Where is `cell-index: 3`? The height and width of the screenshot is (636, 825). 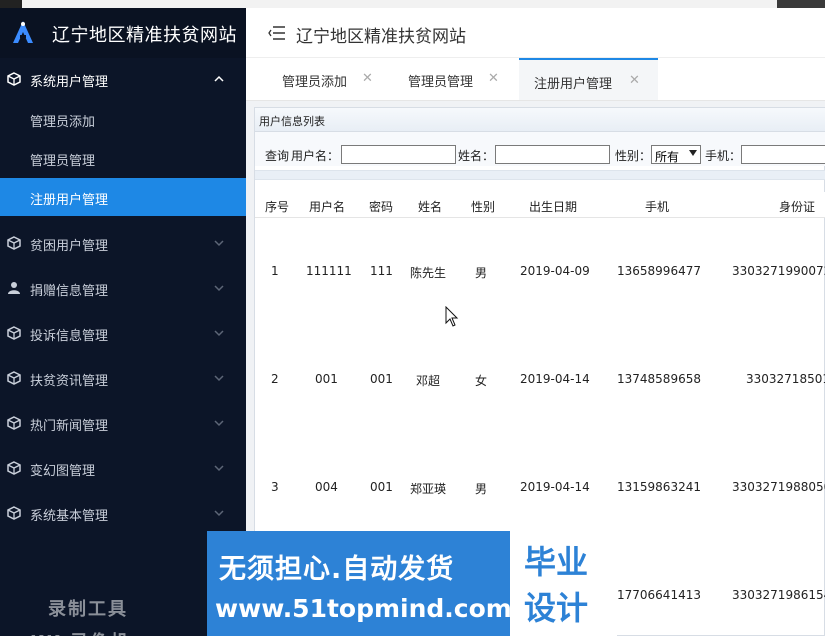 cell-index: 3 is located at coordinates (275, 487).